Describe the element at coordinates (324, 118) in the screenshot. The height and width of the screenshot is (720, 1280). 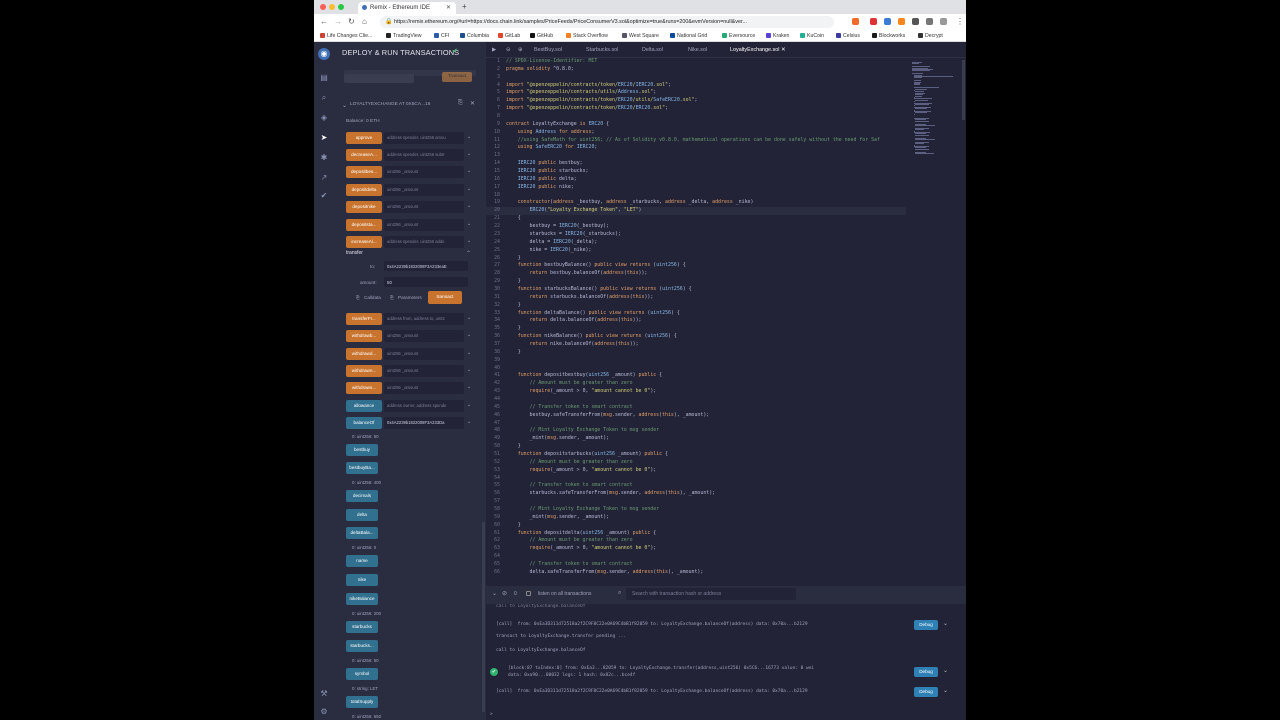
I see `solidity-compiler-icon: ◈` at that location.